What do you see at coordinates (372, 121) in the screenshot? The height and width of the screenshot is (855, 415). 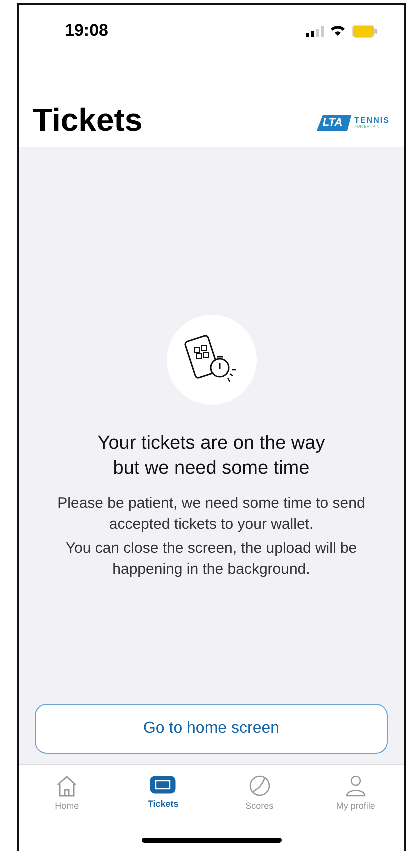 I see `logo-text: TENNIS` at bounding box center [372, 121].